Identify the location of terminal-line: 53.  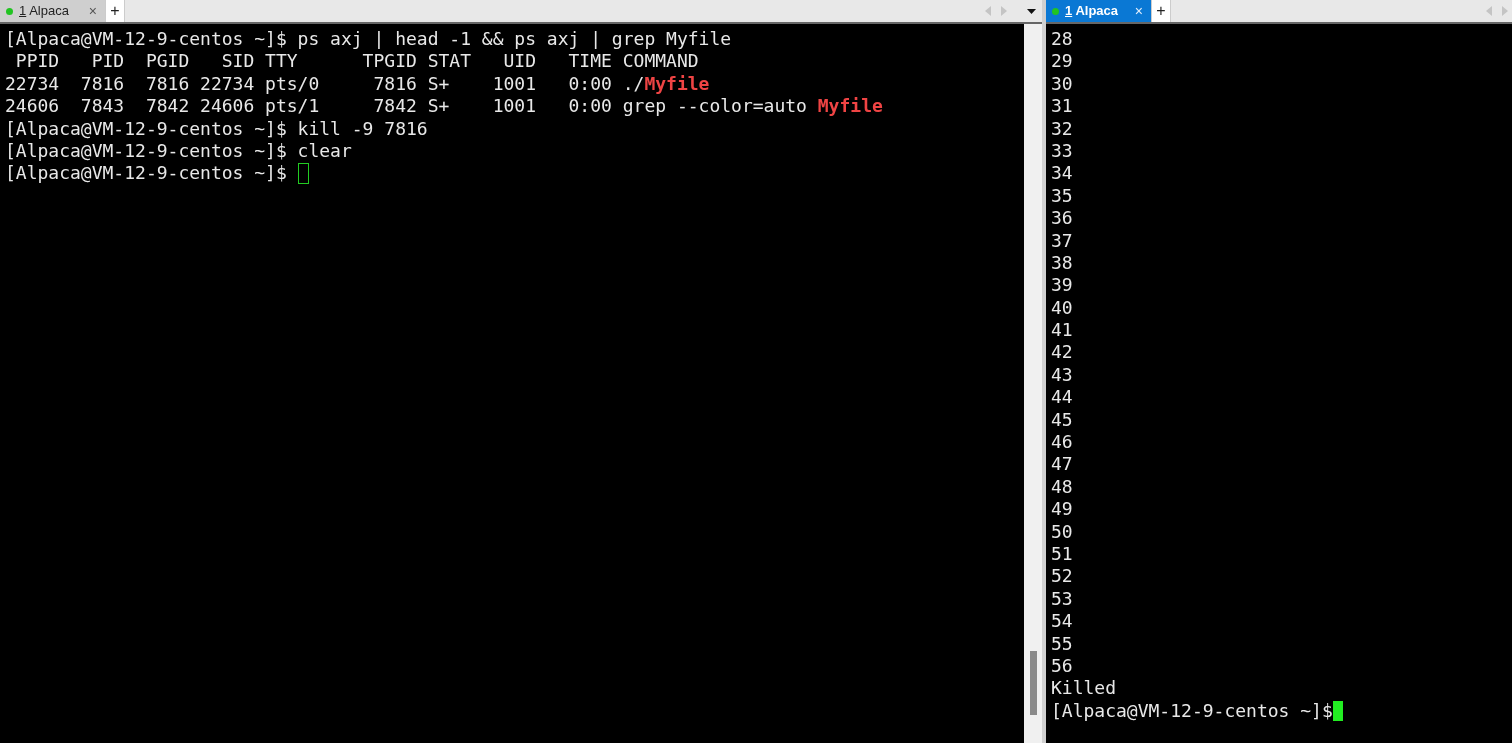
(1062, 599).